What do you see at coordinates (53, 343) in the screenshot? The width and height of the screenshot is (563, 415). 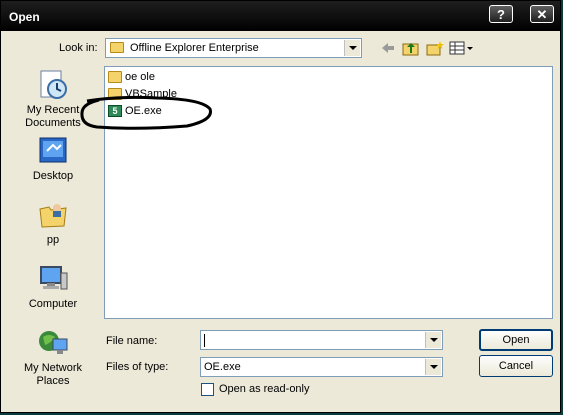 I see `network-places-icon` at bounding box center [53, 343].